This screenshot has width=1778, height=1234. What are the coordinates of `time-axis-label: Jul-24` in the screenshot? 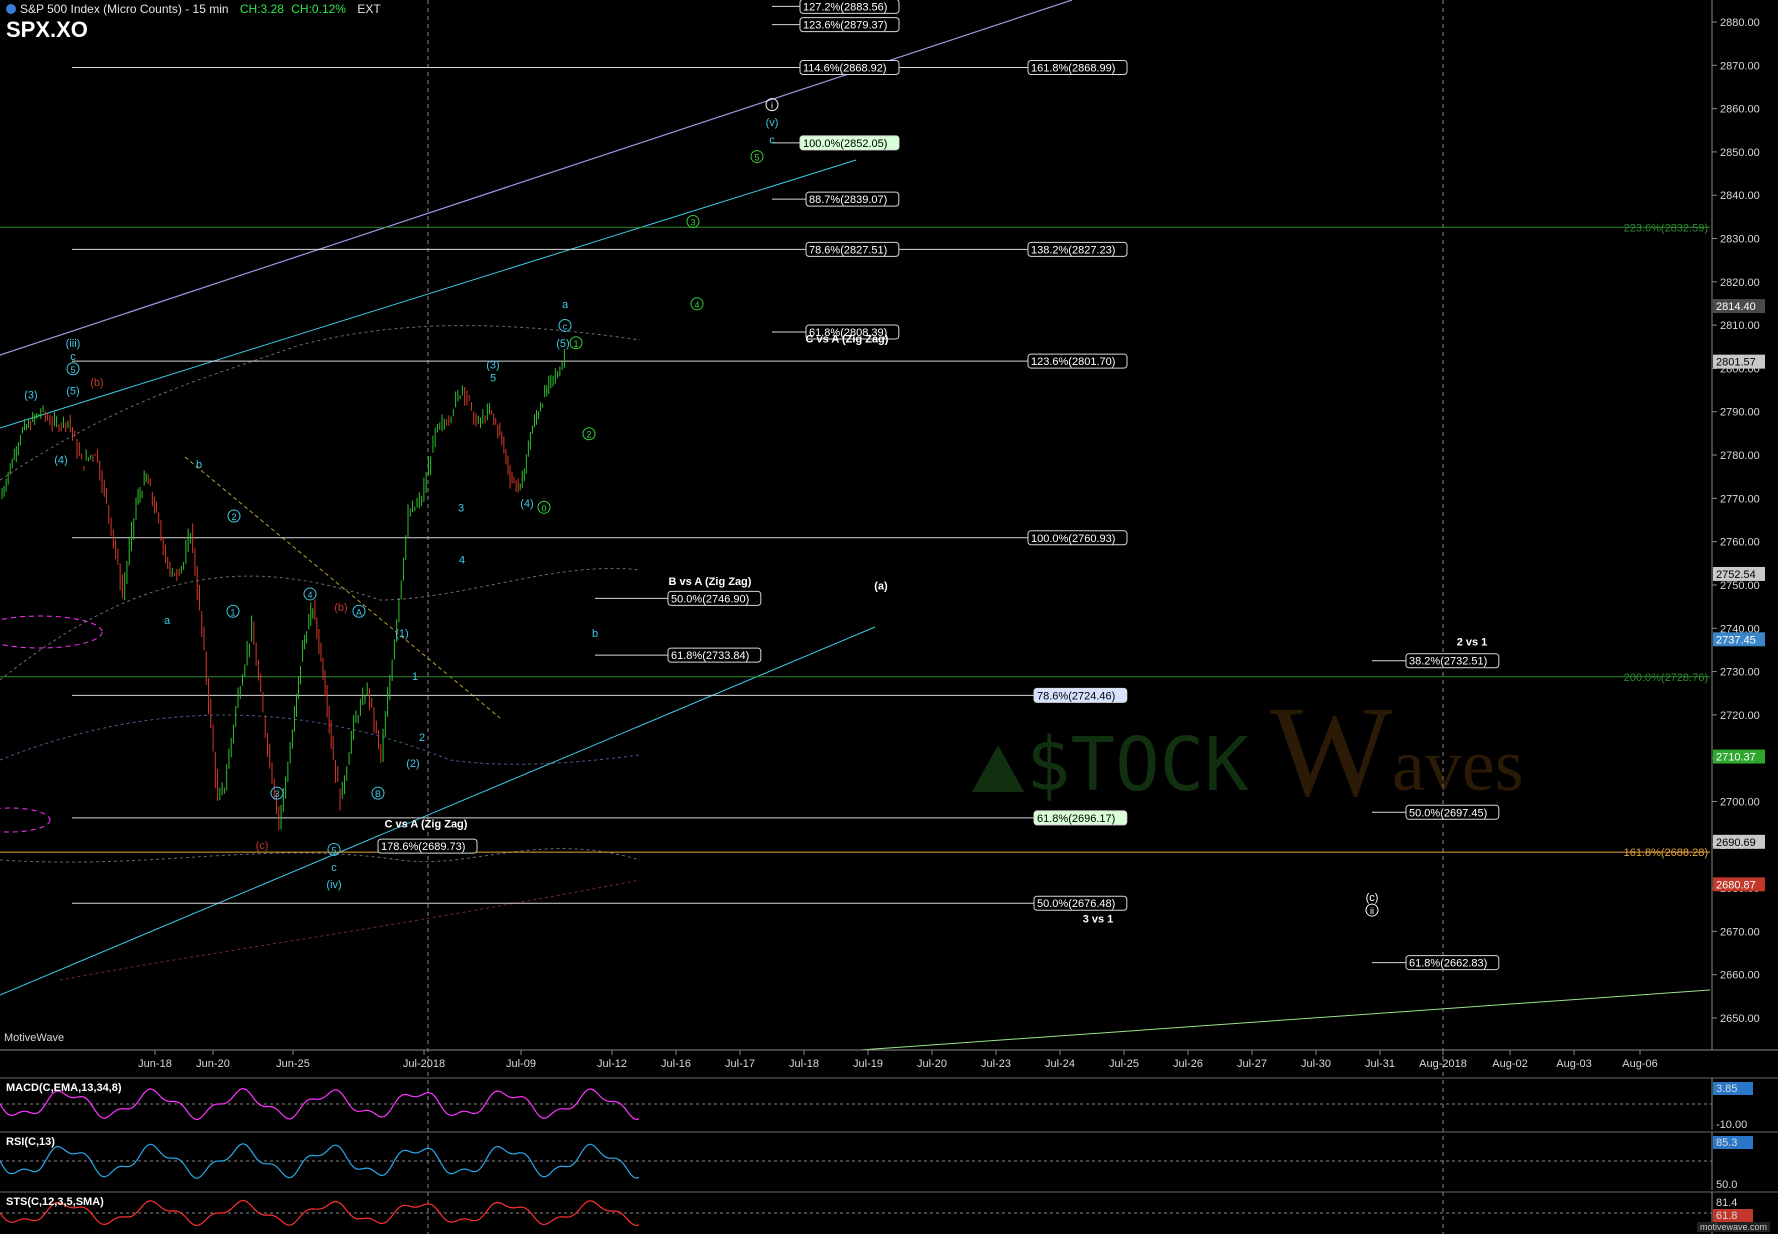 It's located at (1060, 1064).